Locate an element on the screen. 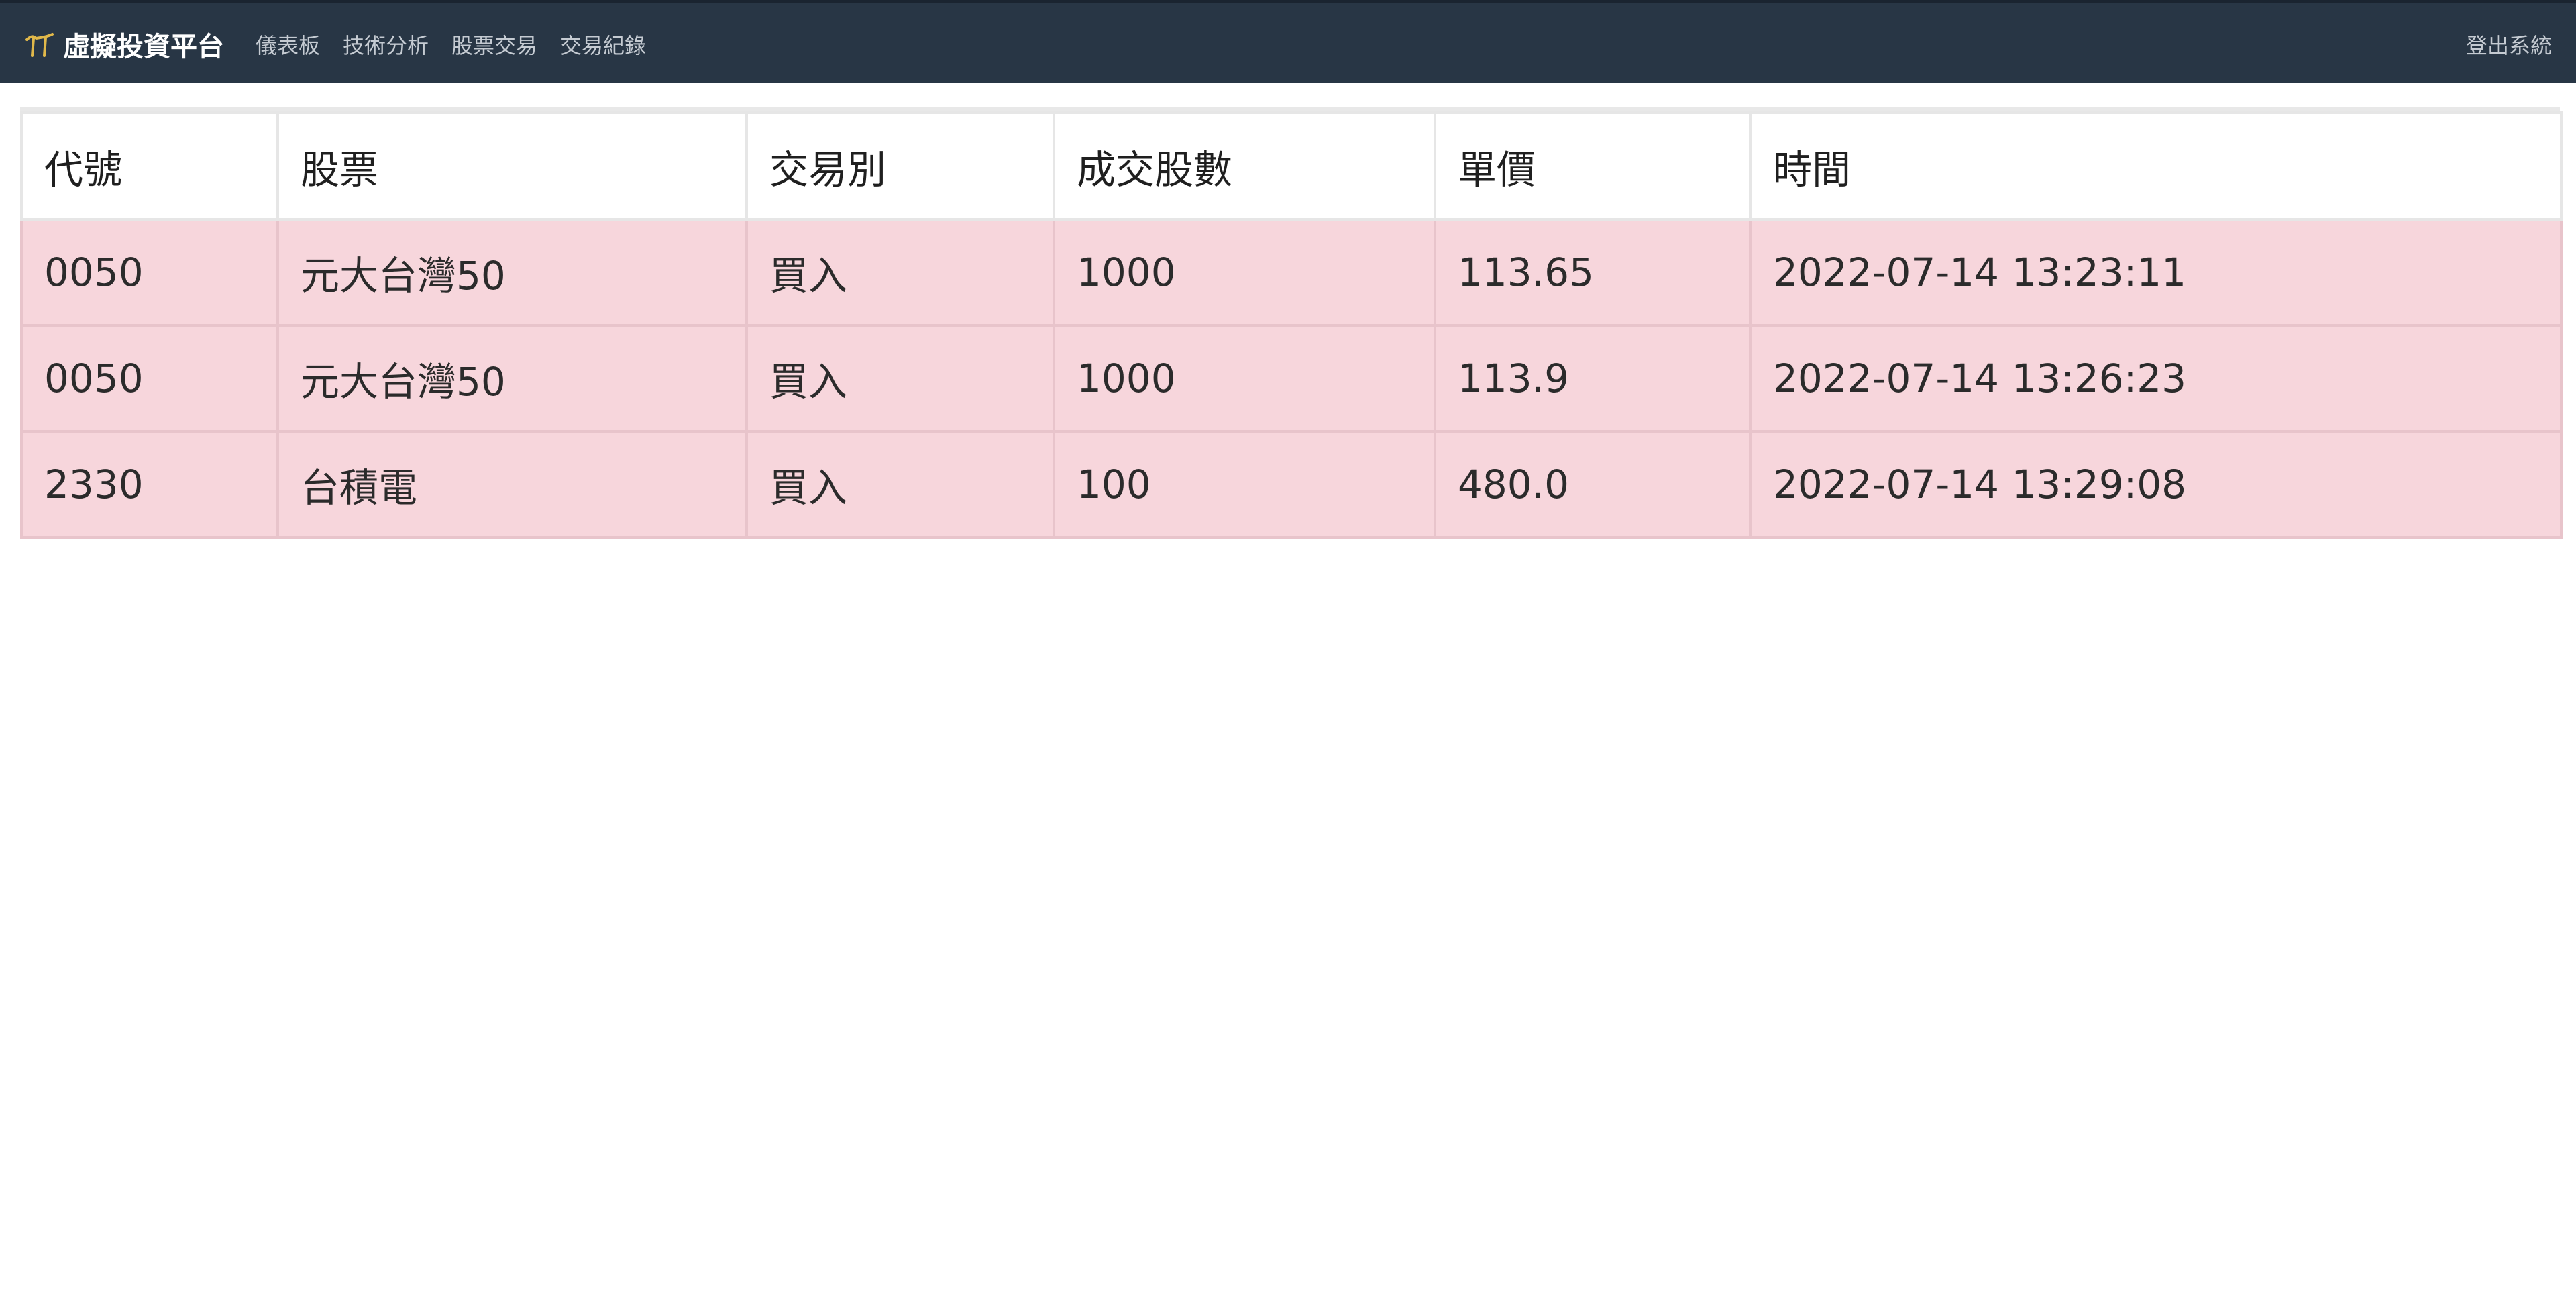 This screenshot has height=1303, width=2576. nav-right: 登出系統 is located at coordinates (2509, 44).